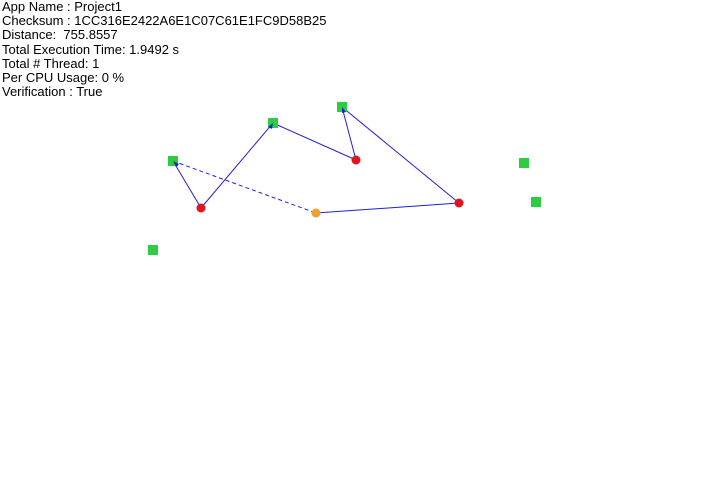 The image size is (726, 500). Describe the element at coordinates (62, 7) in the screenshot. I see `app-name-text: App Name : Project1` at that location.